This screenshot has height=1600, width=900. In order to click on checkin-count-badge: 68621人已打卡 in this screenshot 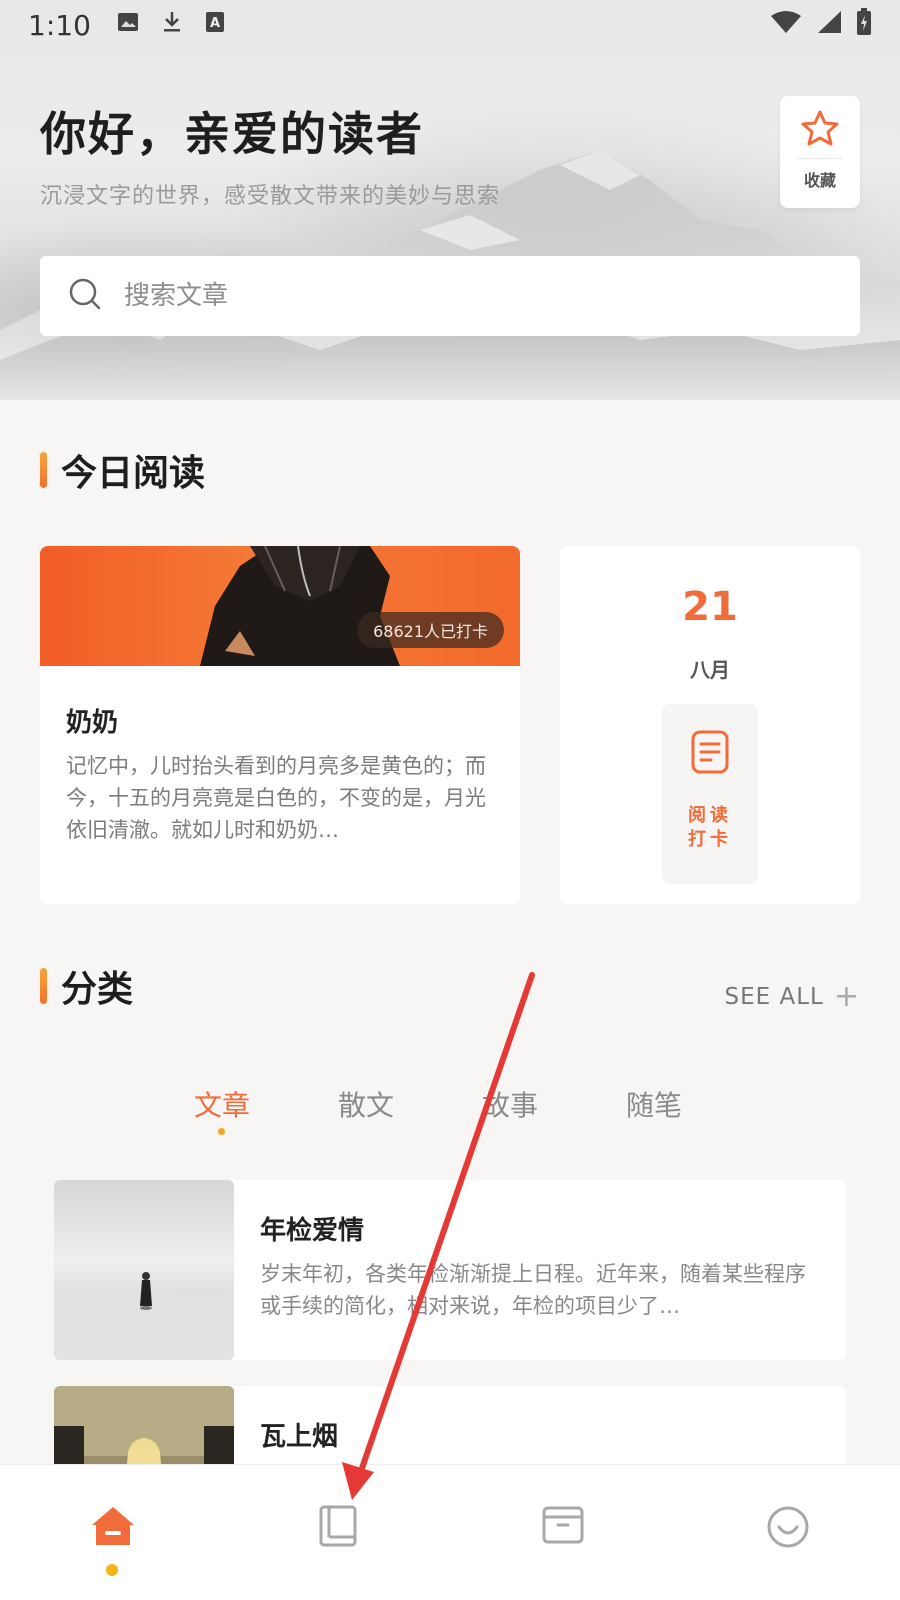, I will do `click(430, 630)`.